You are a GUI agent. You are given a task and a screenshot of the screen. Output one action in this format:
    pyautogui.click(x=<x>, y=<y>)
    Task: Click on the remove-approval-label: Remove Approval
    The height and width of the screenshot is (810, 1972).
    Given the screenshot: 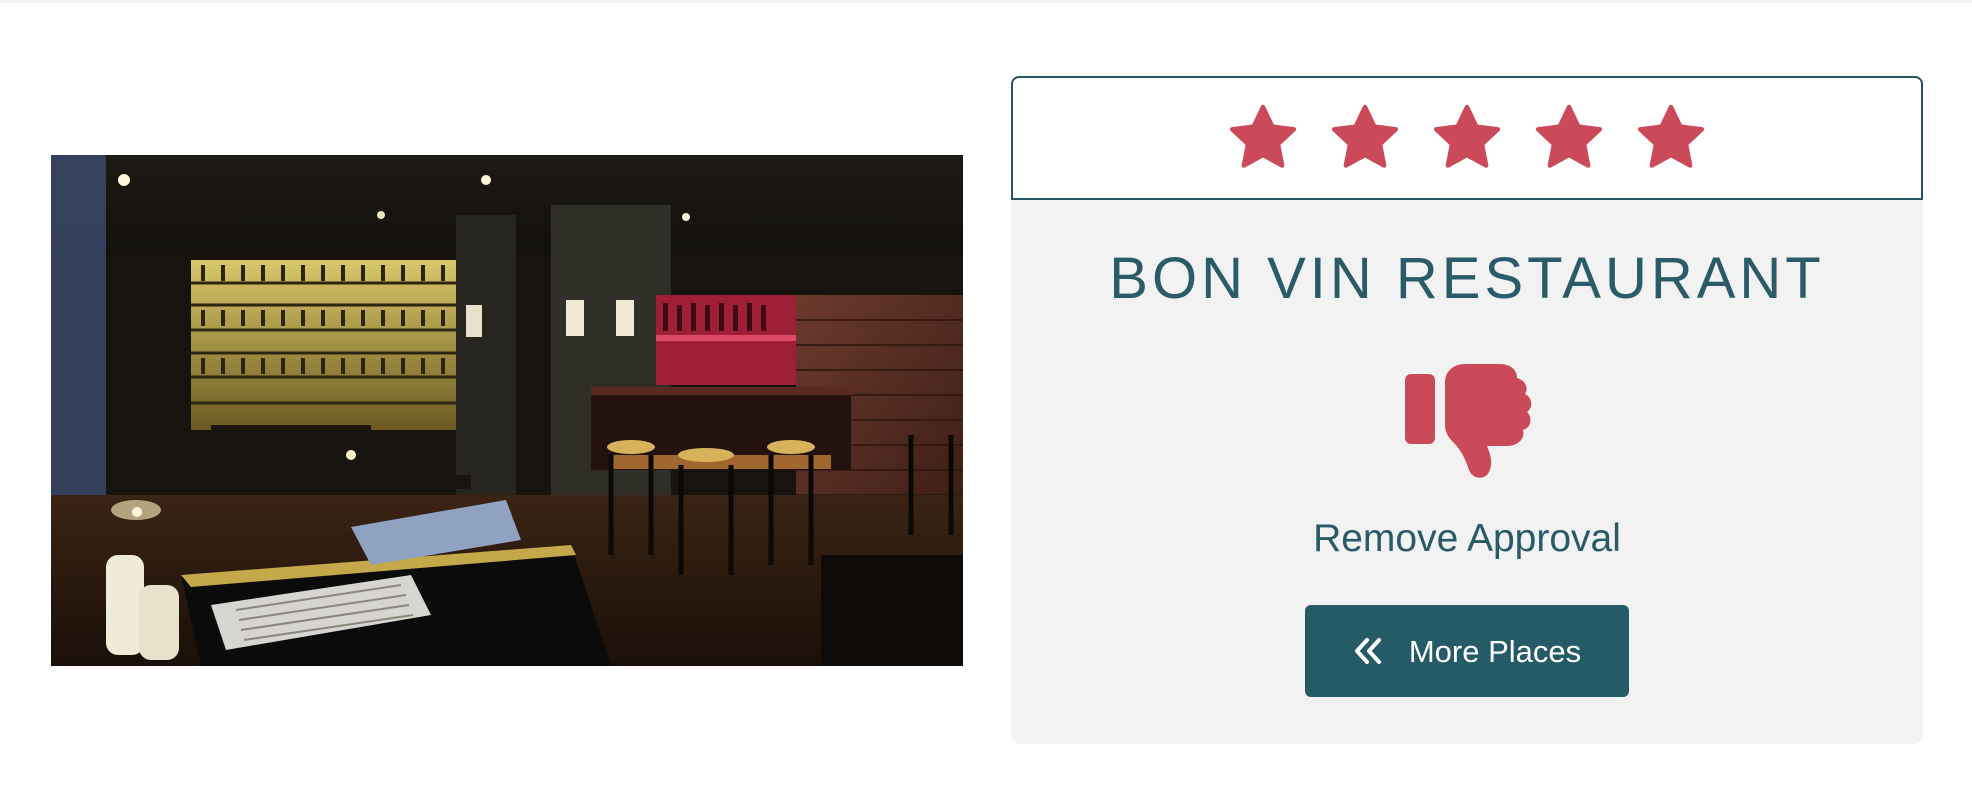 What is the action you would take?
    pyautogui.click(x=1467, y=538)
    